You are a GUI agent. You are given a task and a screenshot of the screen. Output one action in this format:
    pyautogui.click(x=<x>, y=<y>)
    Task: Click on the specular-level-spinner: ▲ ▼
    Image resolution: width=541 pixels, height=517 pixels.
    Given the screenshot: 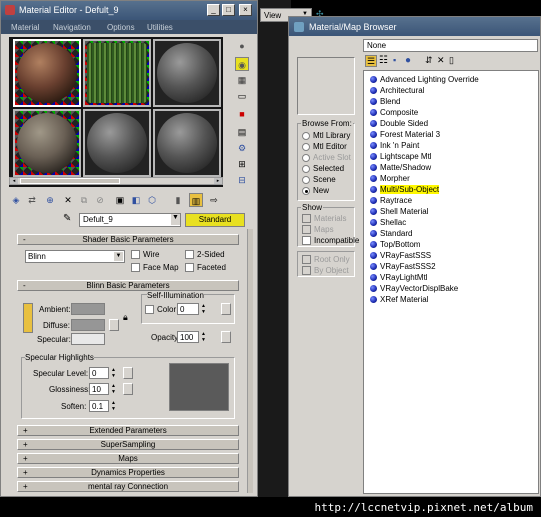 What is the action you would take?
    pyautogui.click(x=113, y=373)
    